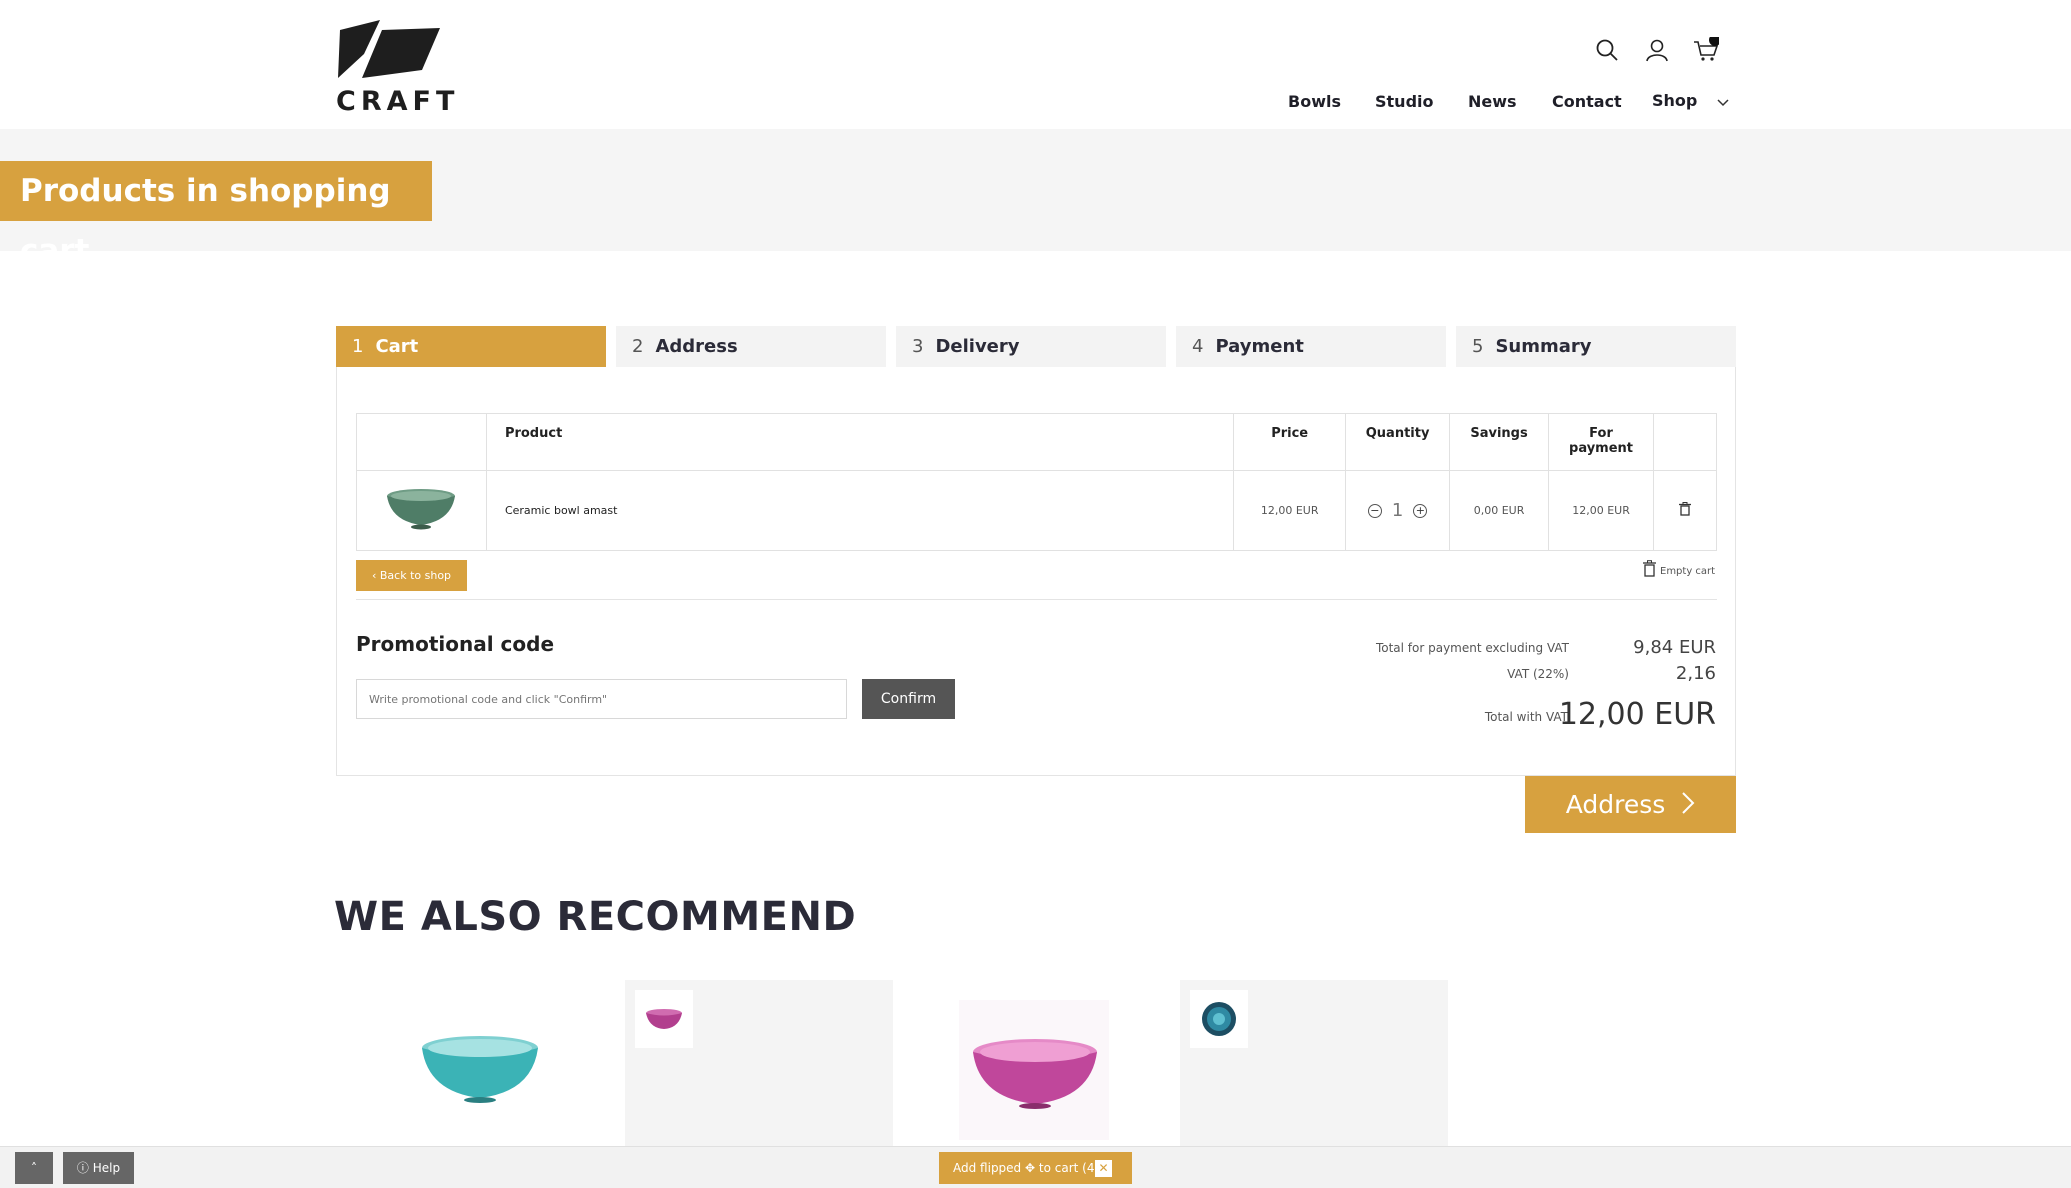 The width and height of the screenshot is (2071, 1188). I want to click on quantity-header: Quantity, so click(1398, 442).